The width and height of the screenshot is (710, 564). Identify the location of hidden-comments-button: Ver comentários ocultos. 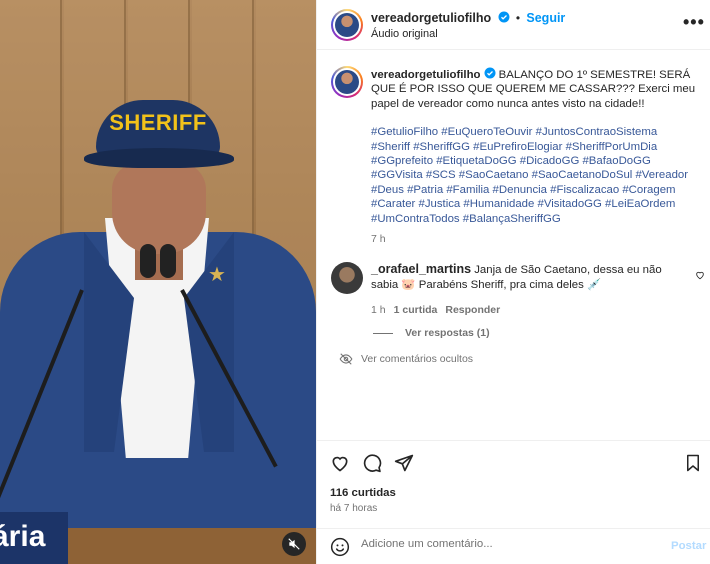
(406, 359).